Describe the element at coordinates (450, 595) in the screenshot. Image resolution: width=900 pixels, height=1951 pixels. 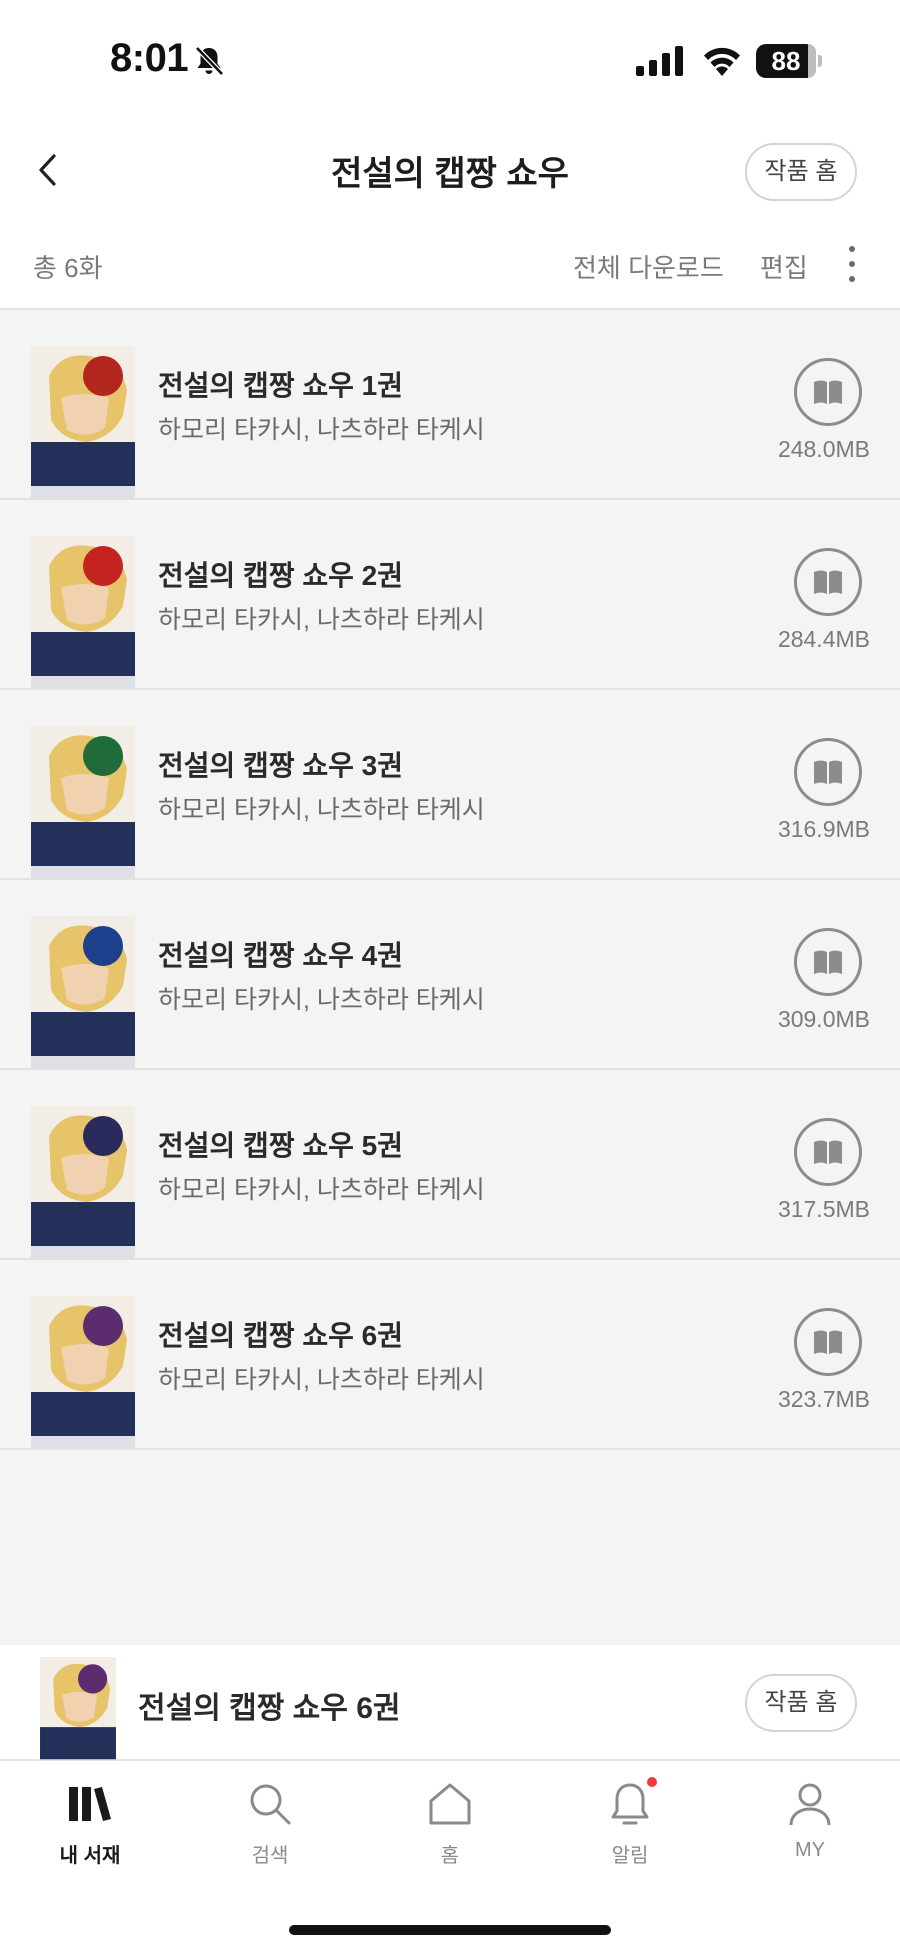
I see `volume-row: 전설의 캡짱 쇼우 2권 하모리 타카시, 나츠하라 타케시 284.4MB` at that location.